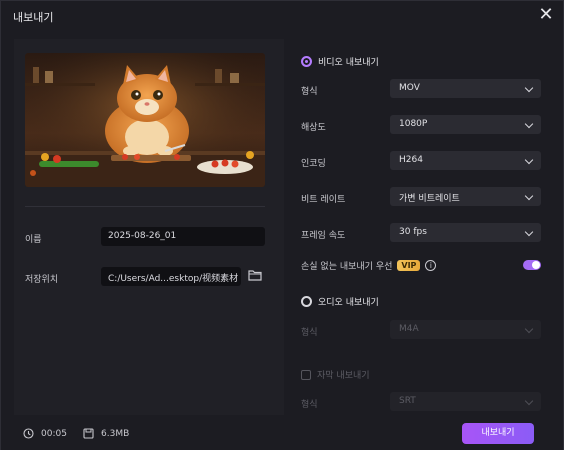 The height and width of the screenshot is (450, 564). What do you see at coordinates (306, 374) in the screenshot?
I see `subtitle-checkbox` at bounding box center [306, 374].